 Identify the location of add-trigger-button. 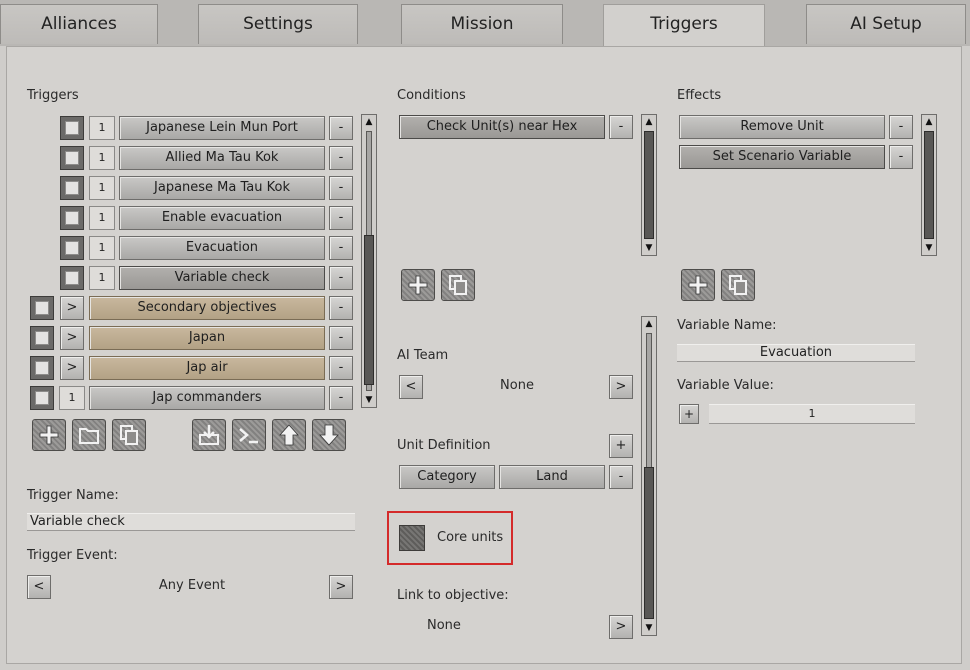
(49, 435).